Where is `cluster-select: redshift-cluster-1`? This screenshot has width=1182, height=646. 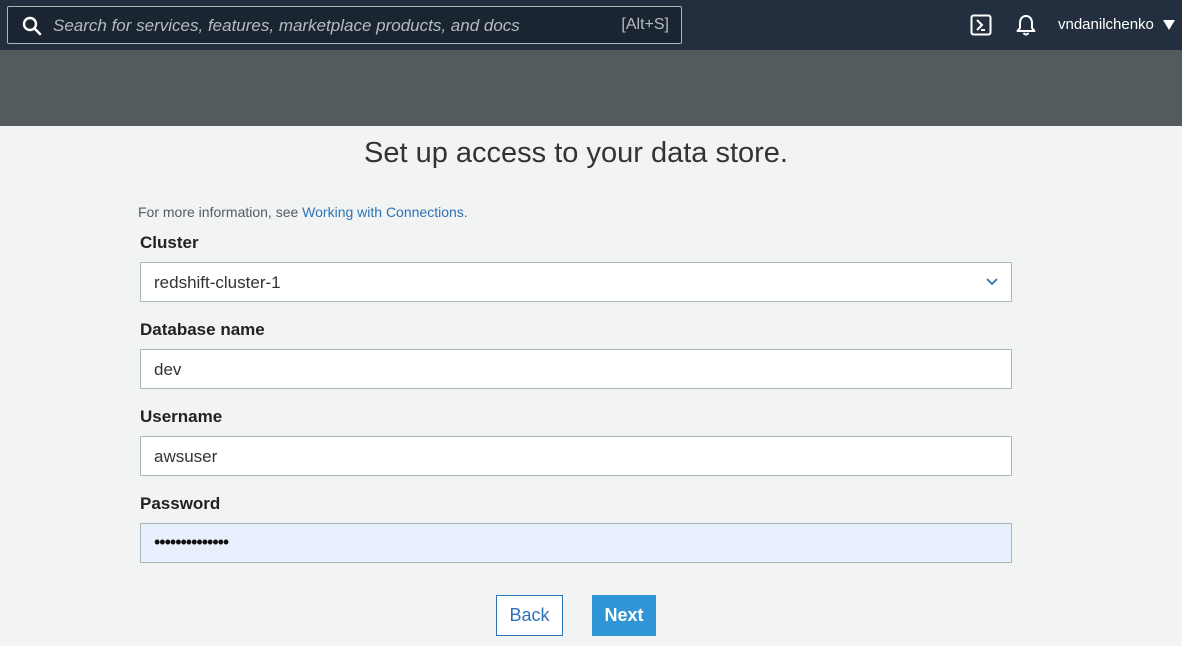 cluster-select: redshift-cluster-1 is located at coordinates (576, 282).